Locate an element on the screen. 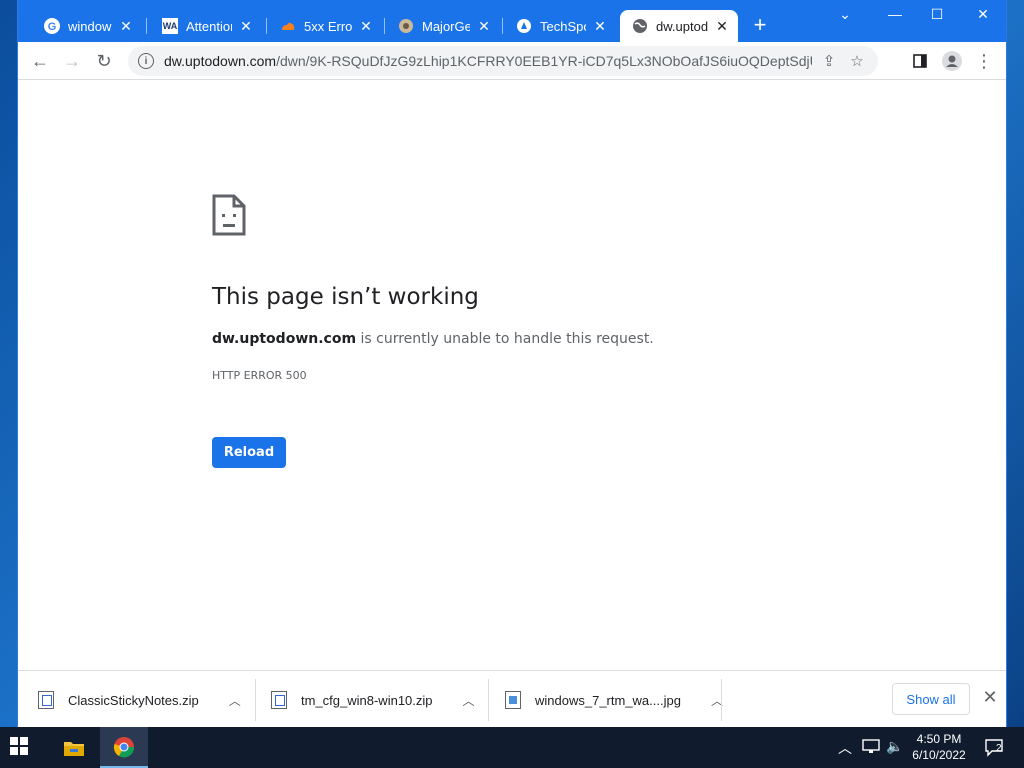  wa-icon: WA is located at coordinates (170, 26).